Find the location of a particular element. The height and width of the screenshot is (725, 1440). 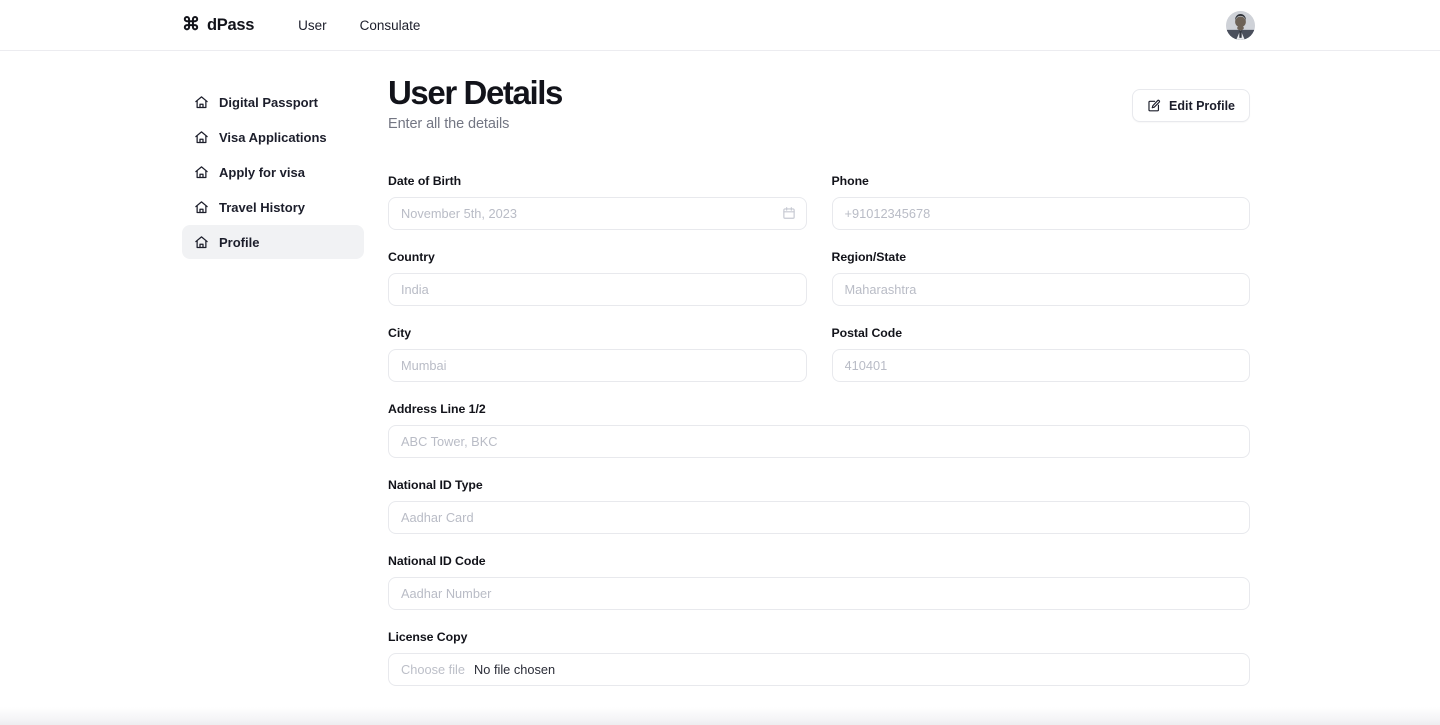

primary-nav: User Consulate is located at coordinates (359, 25).